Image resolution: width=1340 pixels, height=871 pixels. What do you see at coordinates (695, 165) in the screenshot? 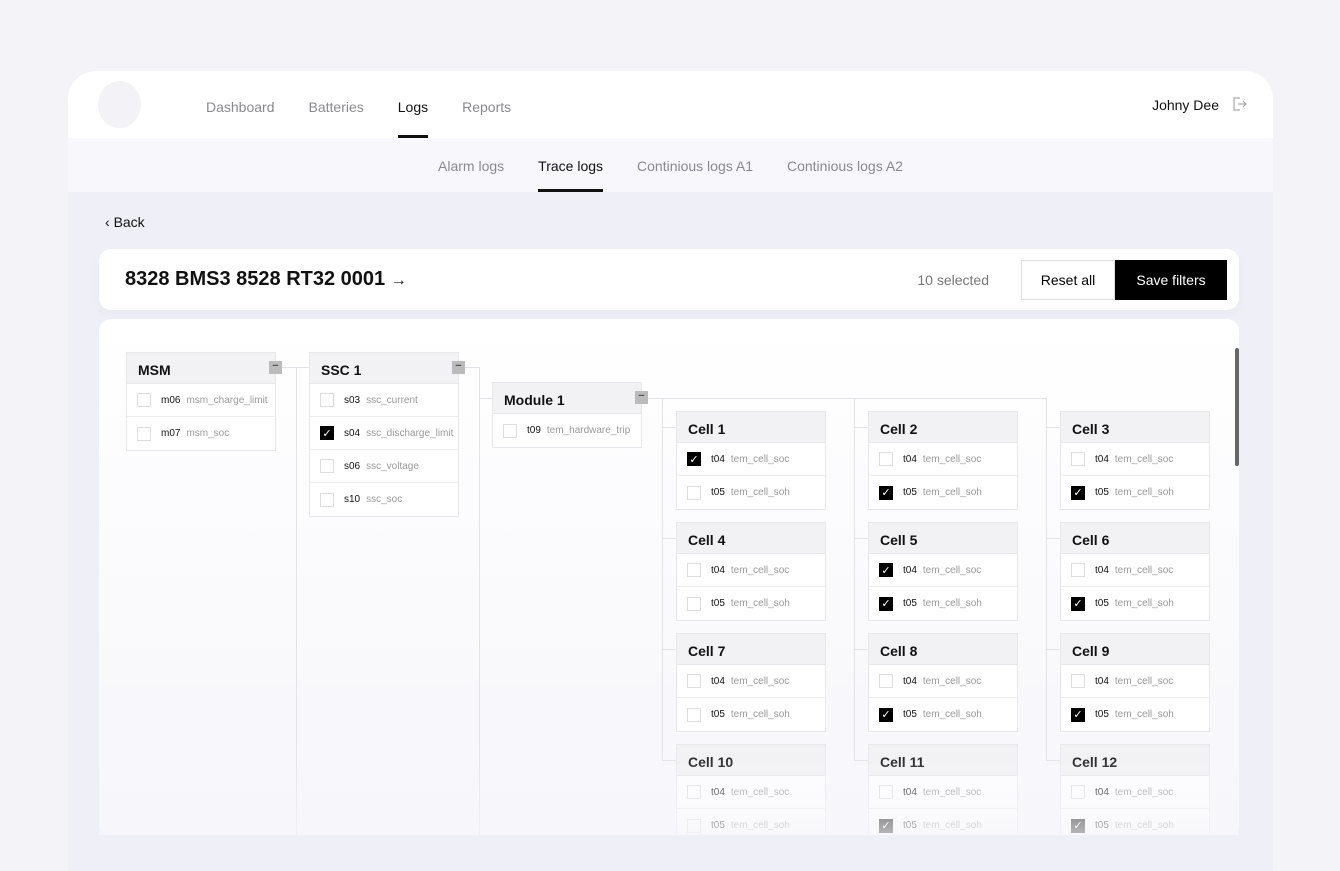
I see `tab-continious-logs-a1: Continious logs A1` at bounding box center [695, 165].